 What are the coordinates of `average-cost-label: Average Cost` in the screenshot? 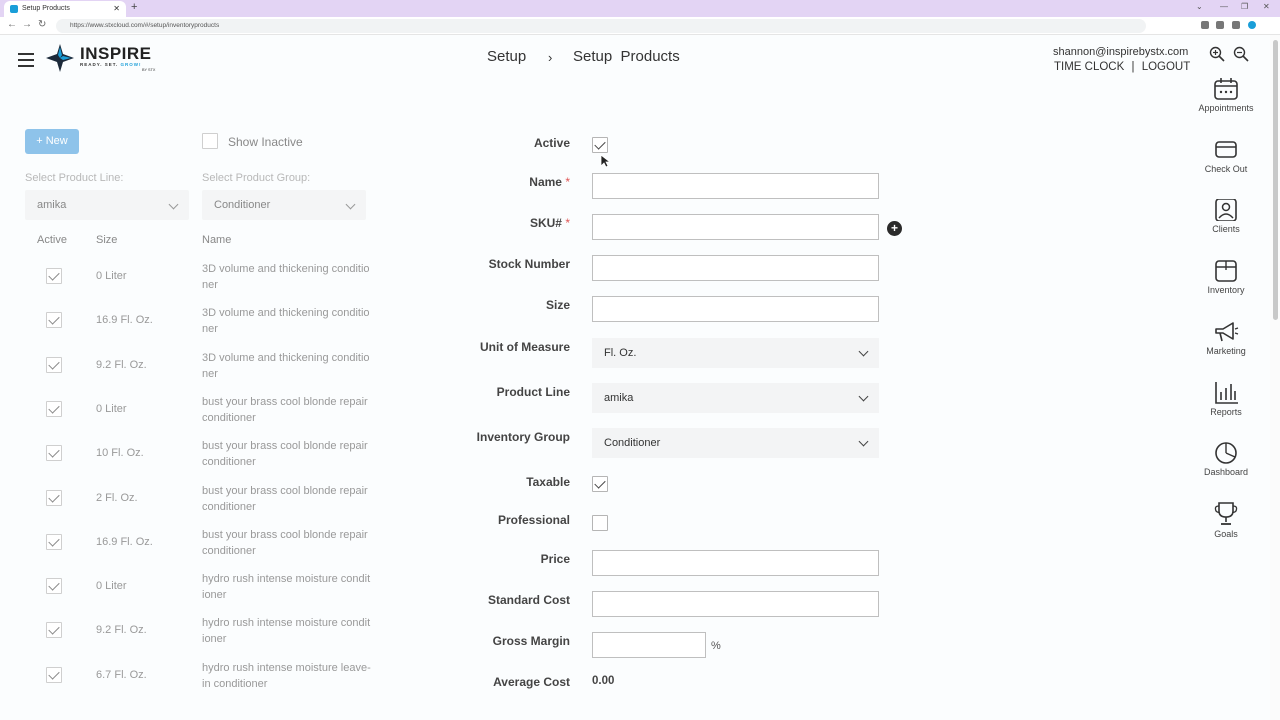 It's located at (531, 682).